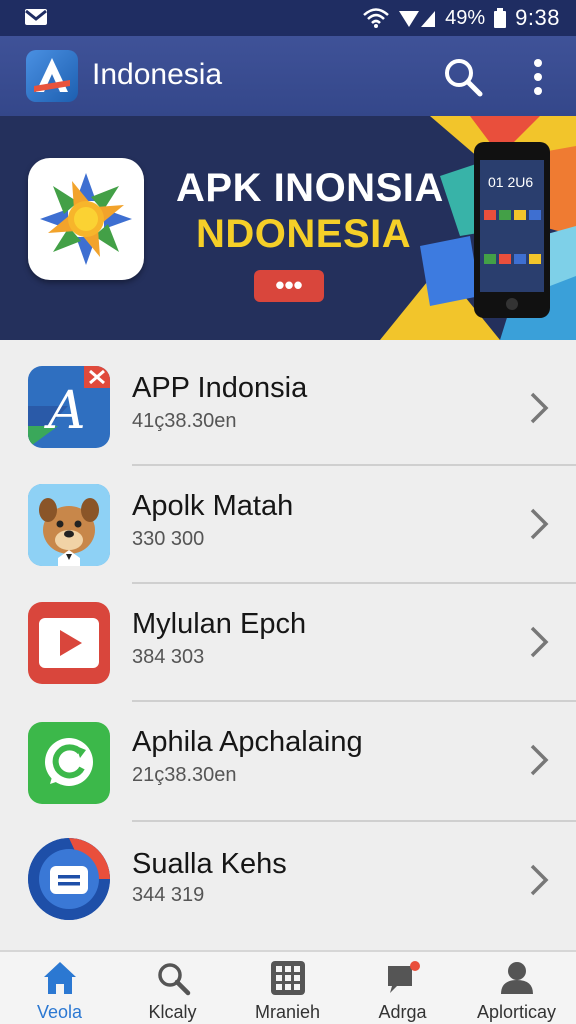 This screenshot has height=1024, width=576. Describe the element at coordinates (220, 388) in the screenshot. I see `app-name: APP Indonsia` at that location.